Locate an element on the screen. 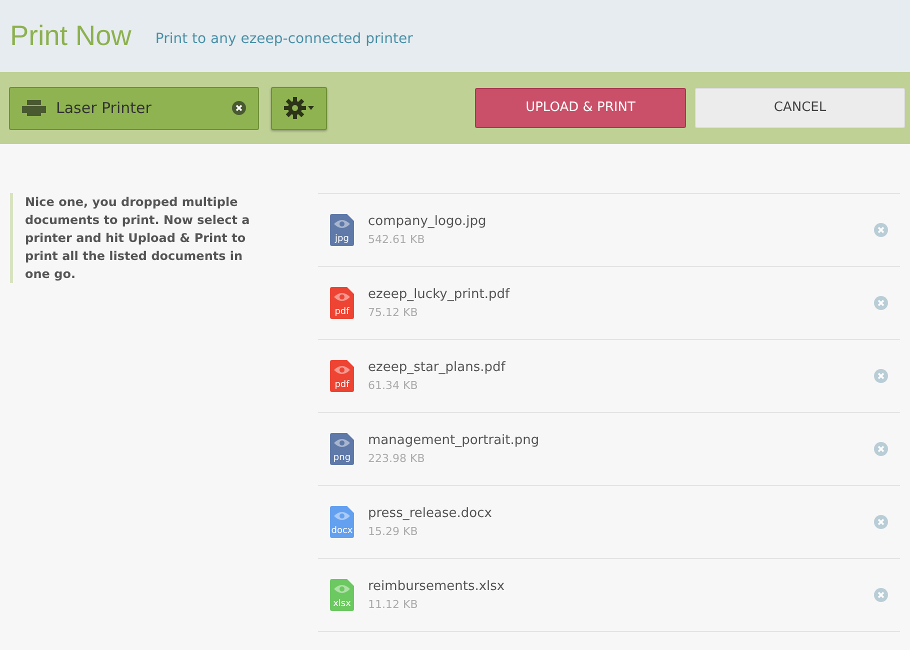  page-subtitle: Print to any ezeep-connected printer is located at coordinates (284, 39).